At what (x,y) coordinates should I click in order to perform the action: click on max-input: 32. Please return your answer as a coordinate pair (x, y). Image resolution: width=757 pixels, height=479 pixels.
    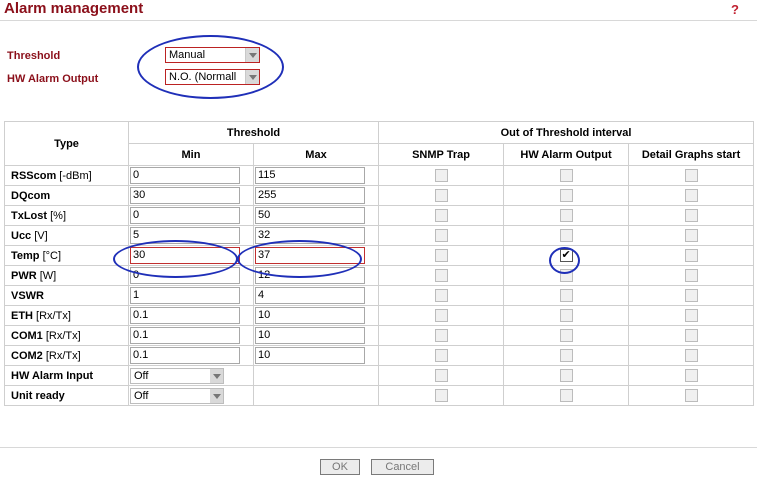
    Looking at the image, I should click on (310, 235).